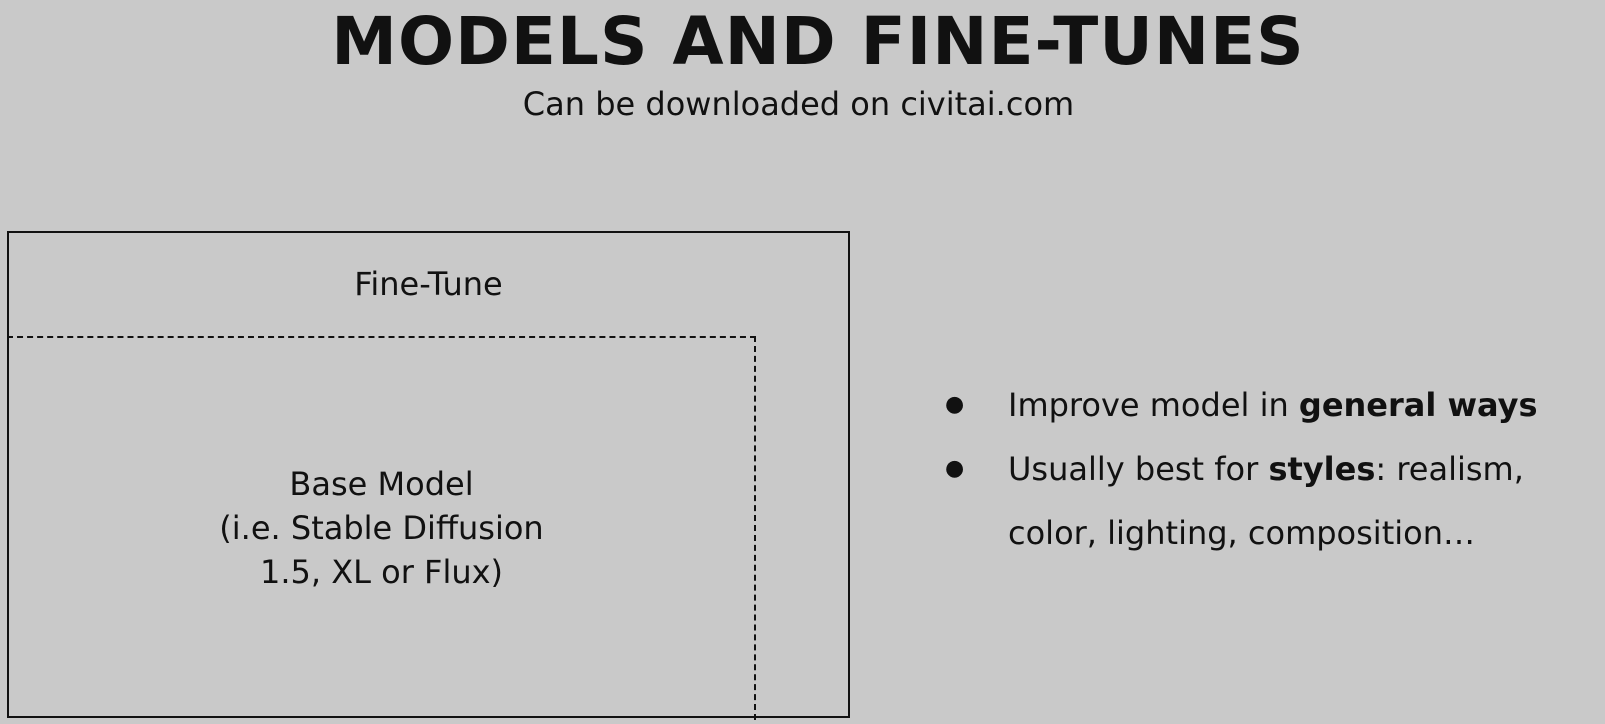 This screenshot has width=1605, height=724. I want to click on fine-tune-label: Fine-Tune, so click(428, 284).